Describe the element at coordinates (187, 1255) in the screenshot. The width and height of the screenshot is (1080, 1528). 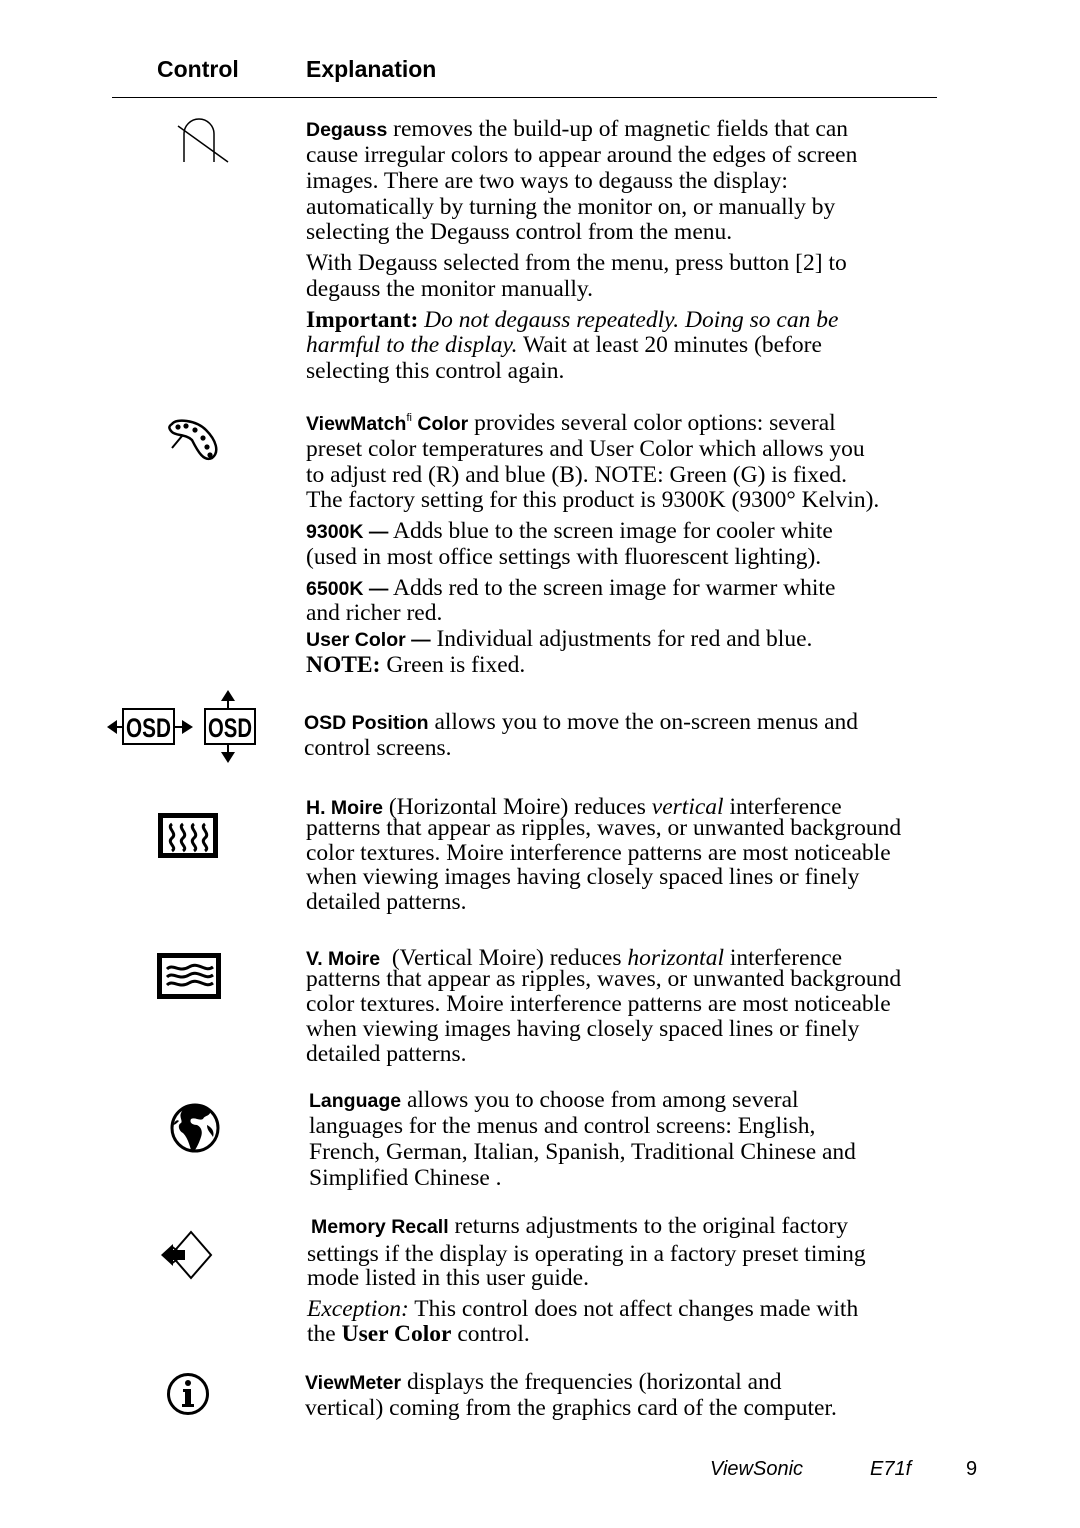
I see `memory-recall-icon` at that location.